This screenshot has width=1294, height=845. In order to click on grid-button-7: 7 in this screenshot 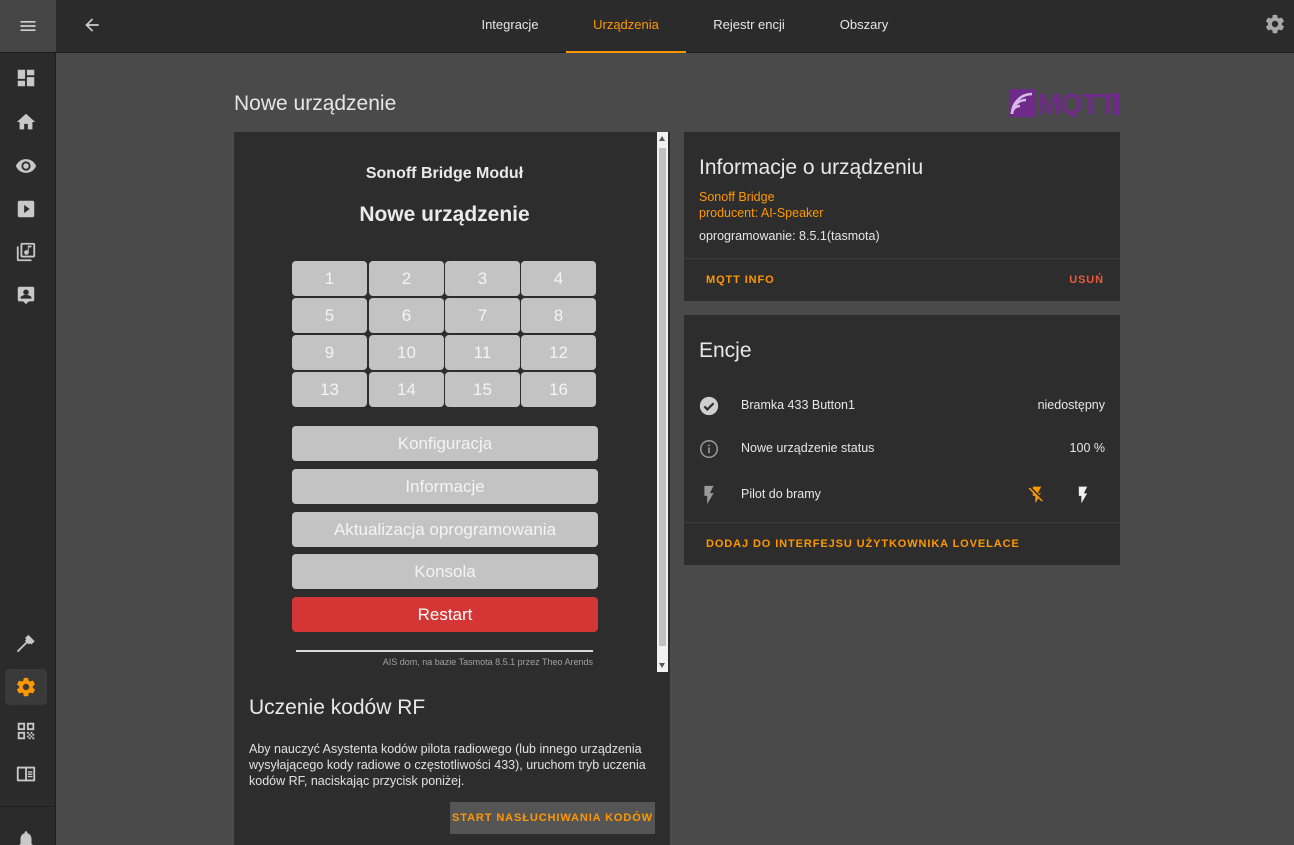, I will do `click(482, 315)`.